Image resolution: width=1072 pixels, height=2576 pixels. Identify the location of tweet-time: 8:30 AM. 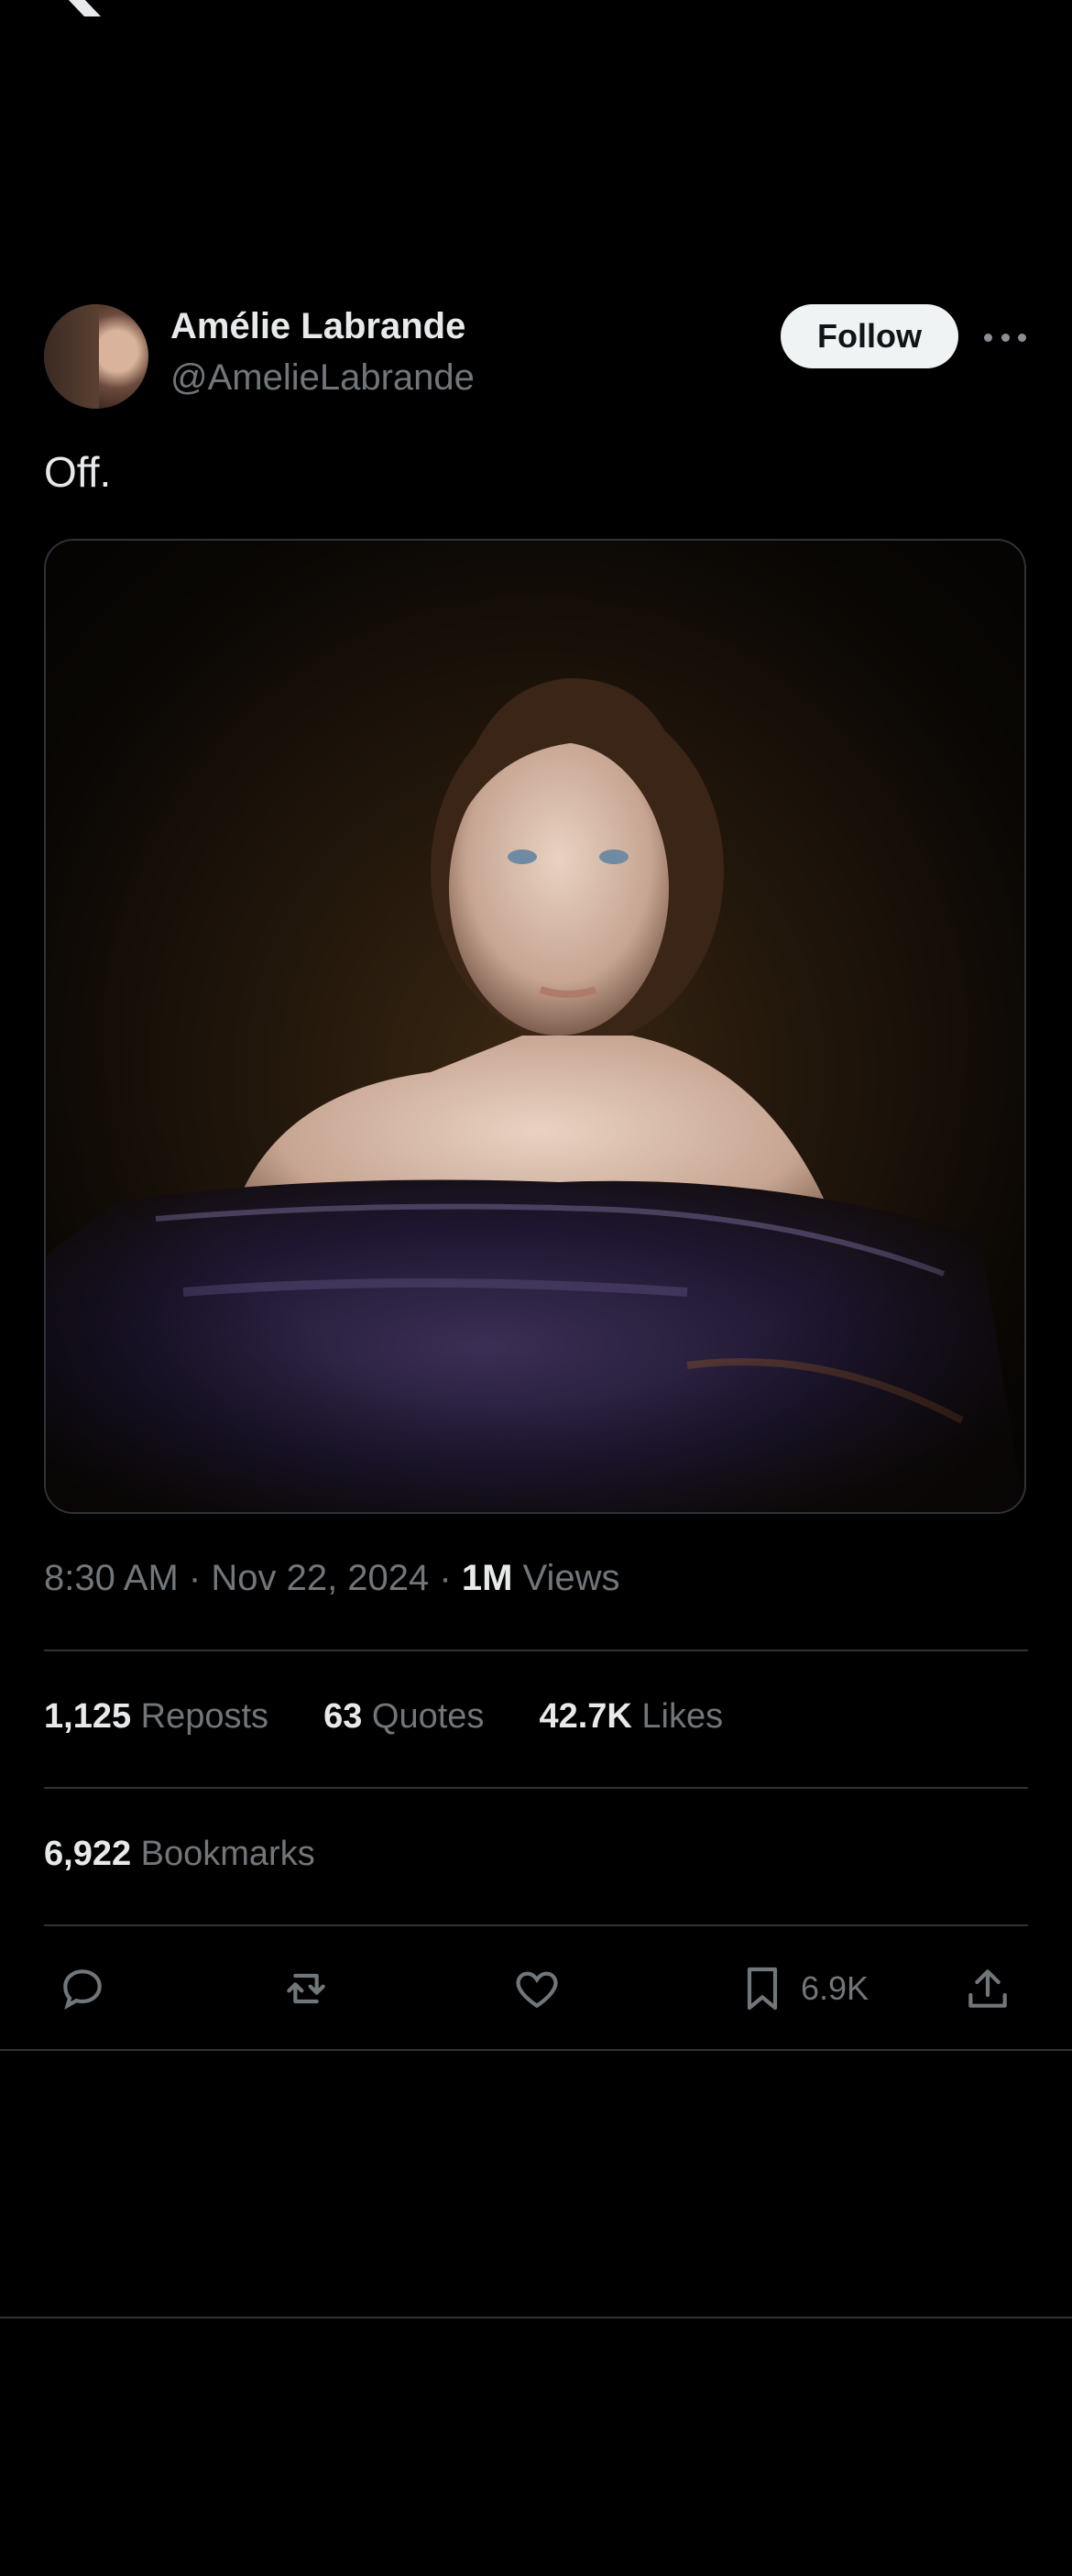
(111, 1578).